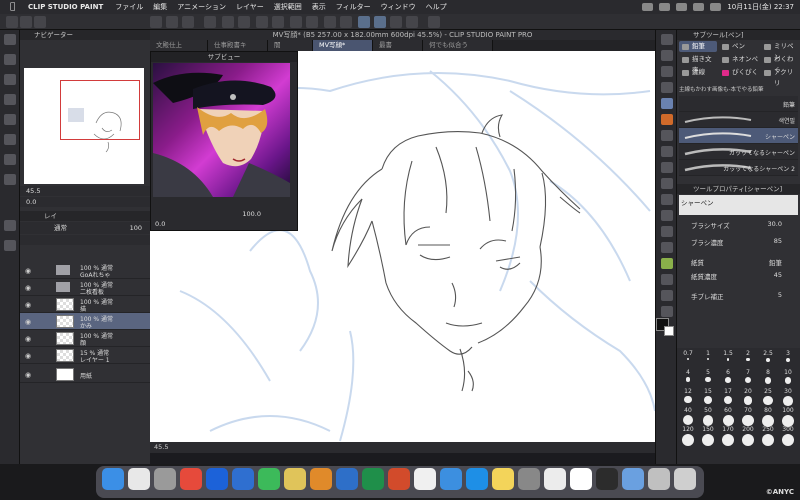 This screenshot has height=500, width=800. What do you see at coordinates (201, 7) in the screenshot?
I see `menu-animation: アニメーション` at bounding box center [201, 7].